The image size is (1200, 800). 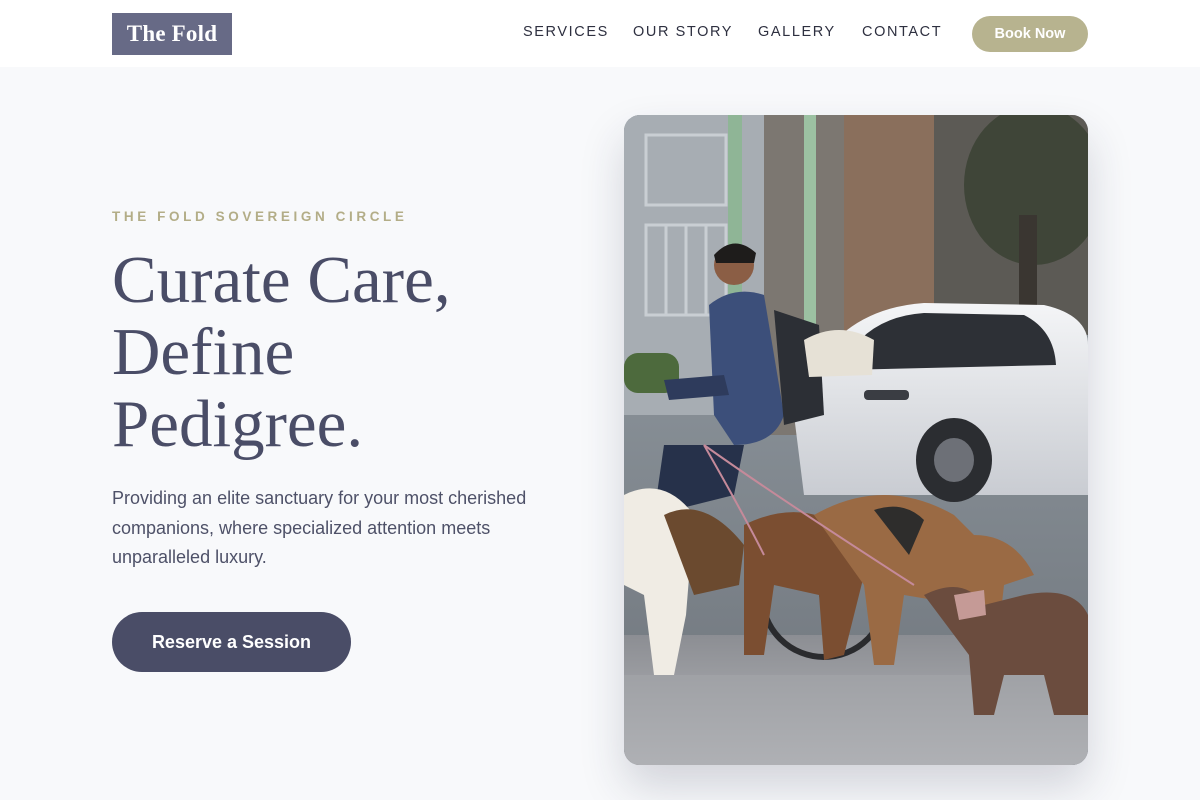 What do you see at coordinates (566, 32) in the screenshot?
I see `nav-link-services: SERVICES` at bounding box center [566, 32].